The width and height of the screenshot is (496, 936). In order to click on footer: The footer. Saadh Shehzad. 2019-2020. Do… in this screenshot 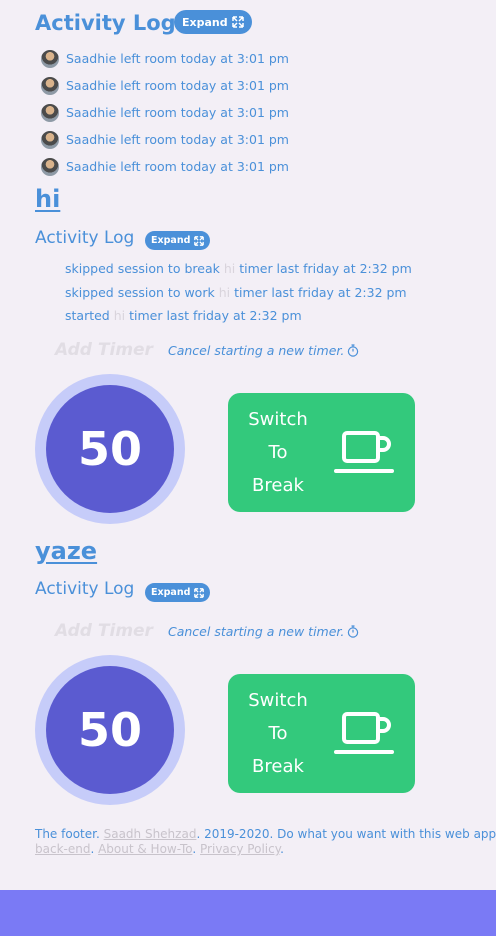, I will do `click(265, 842)`.